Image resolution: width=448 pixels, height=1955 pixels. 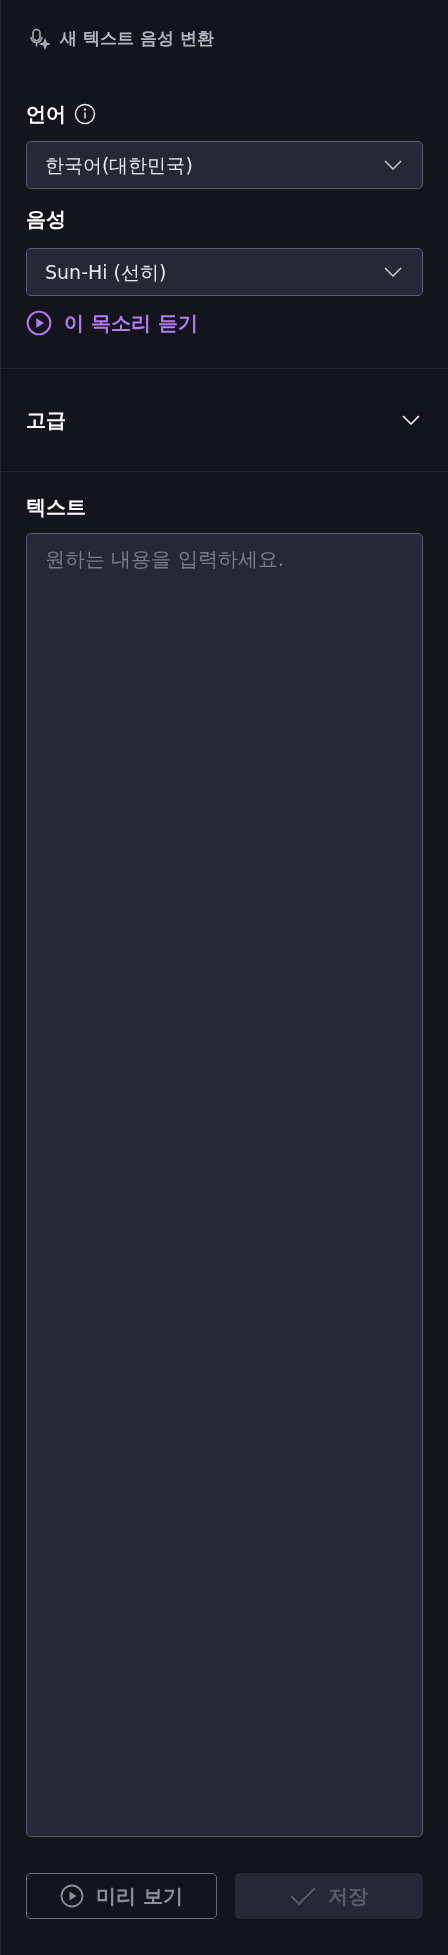 I want to click on voice-label: 음성, so click(x=46, y=219).